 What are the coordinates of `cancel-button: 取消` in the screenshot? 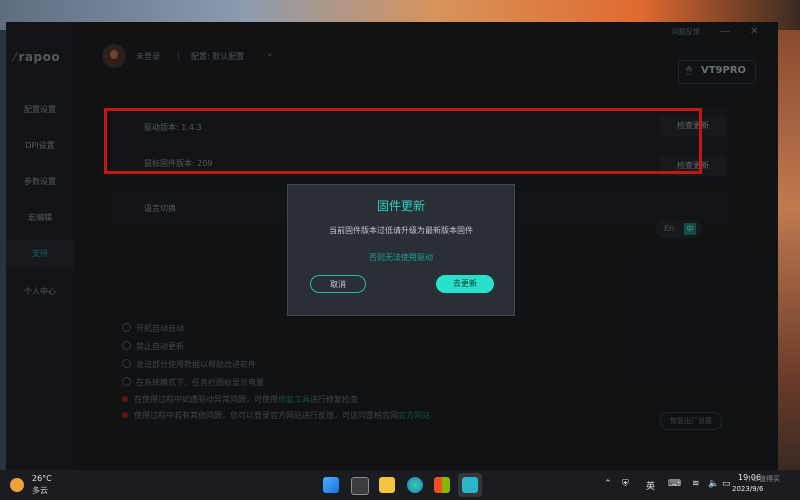 It's located at (338, 284).